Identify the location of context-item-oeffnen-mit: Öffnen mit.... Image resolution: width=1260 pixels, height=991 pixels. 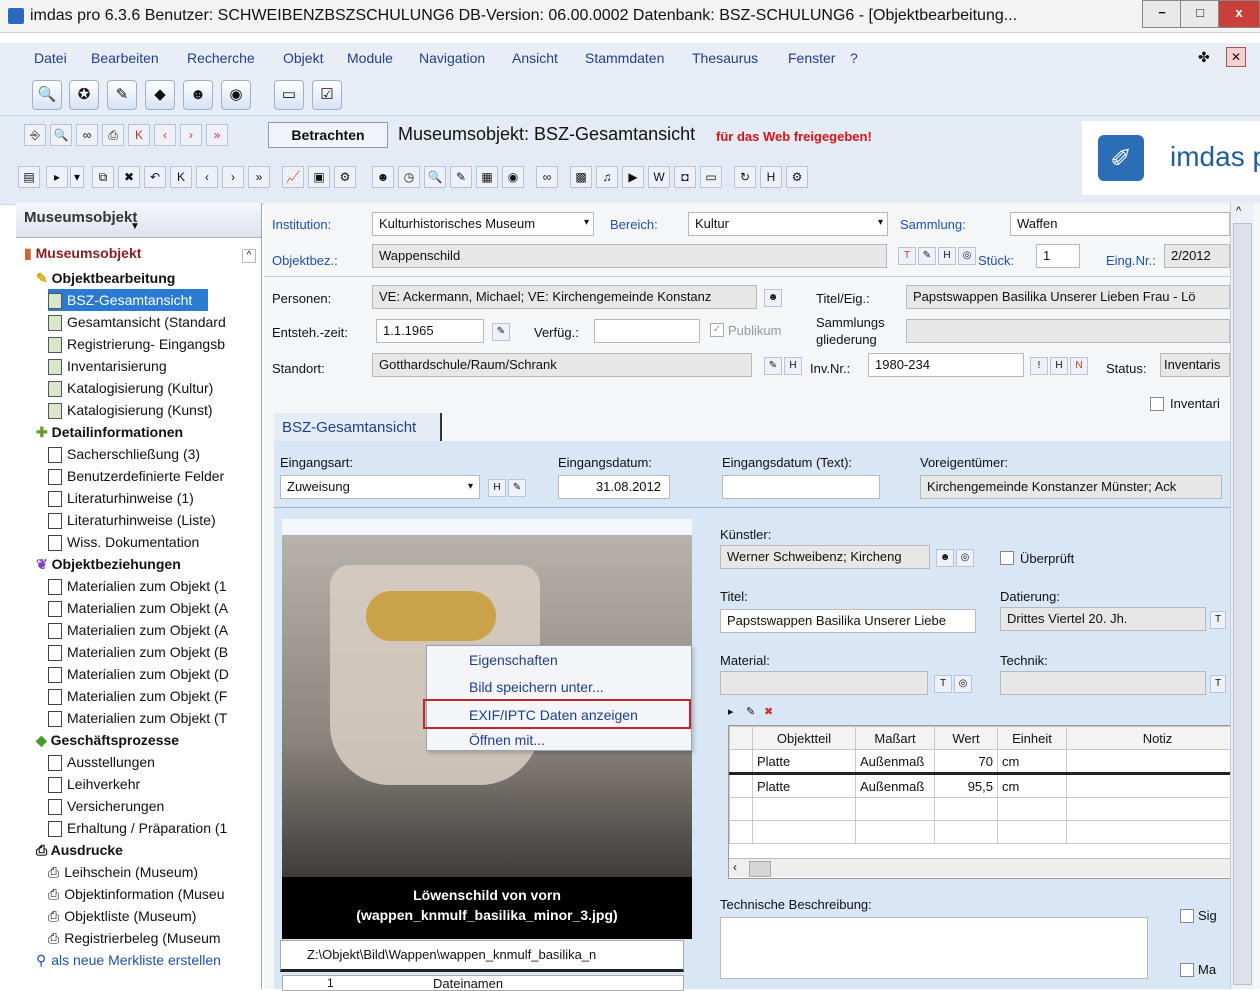
(507, 740).